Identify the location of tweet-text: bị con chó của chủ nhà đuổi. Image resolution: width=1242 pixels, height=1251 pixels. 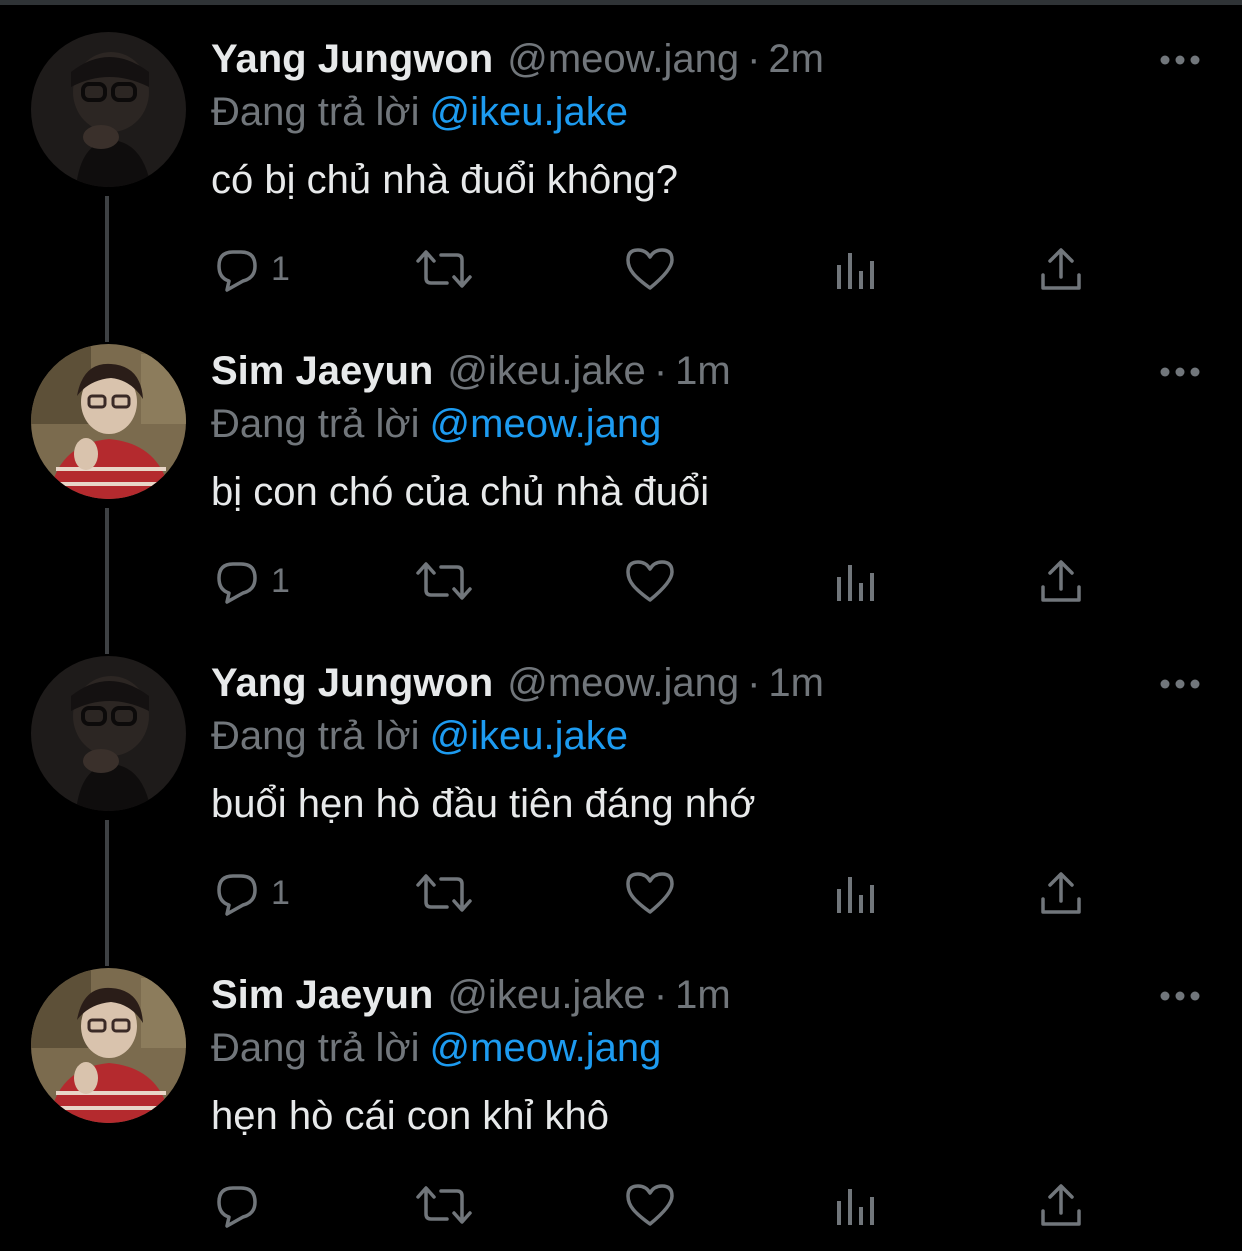
(460, 492).